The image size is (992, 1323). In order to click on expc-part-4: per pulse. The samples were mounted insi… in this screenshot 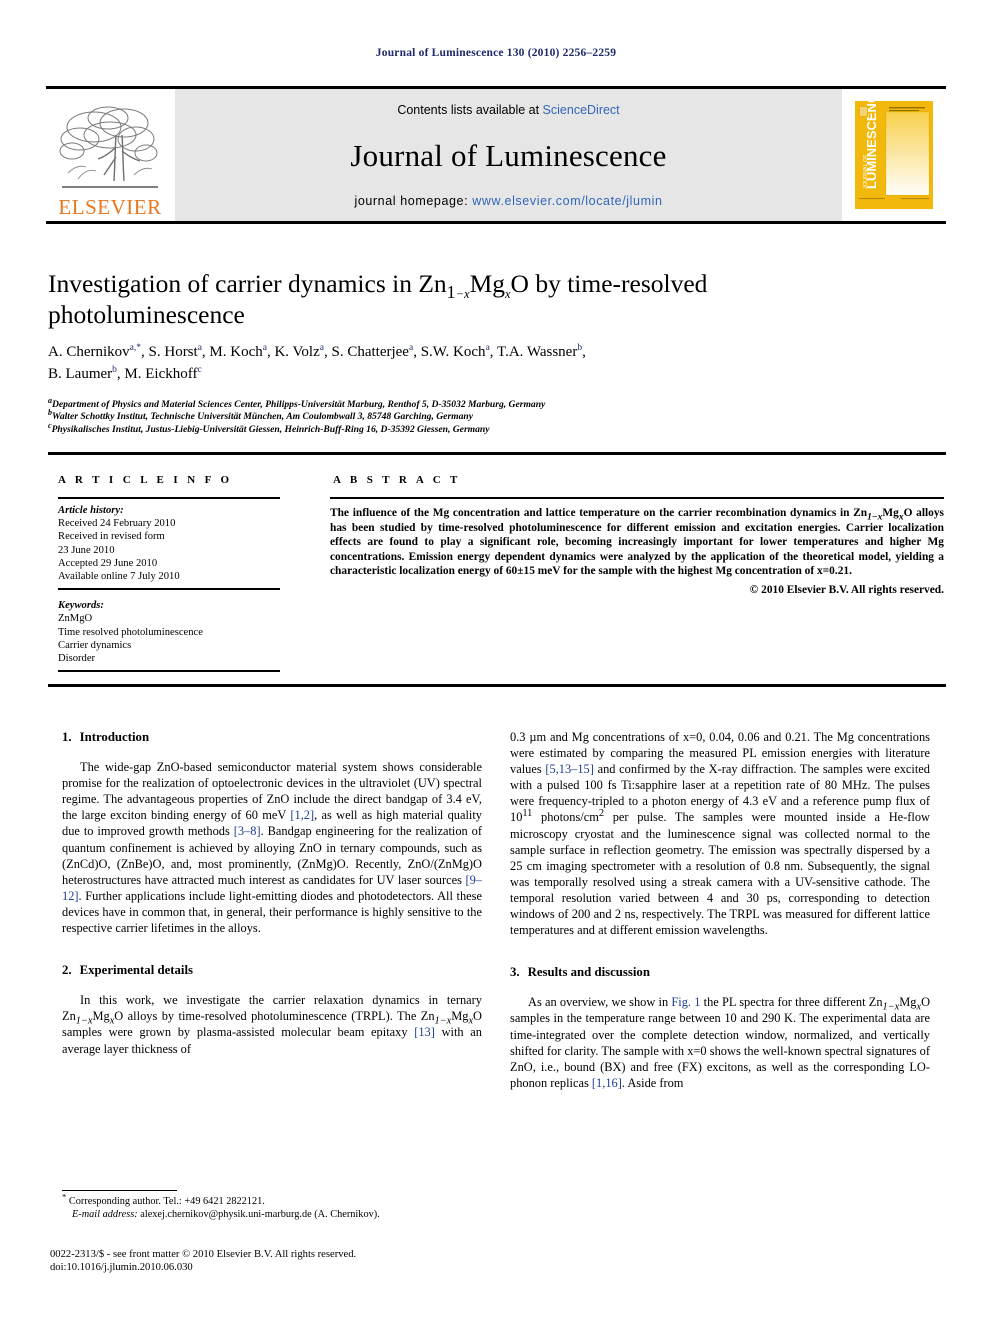, I will do `click(720, 874)`.